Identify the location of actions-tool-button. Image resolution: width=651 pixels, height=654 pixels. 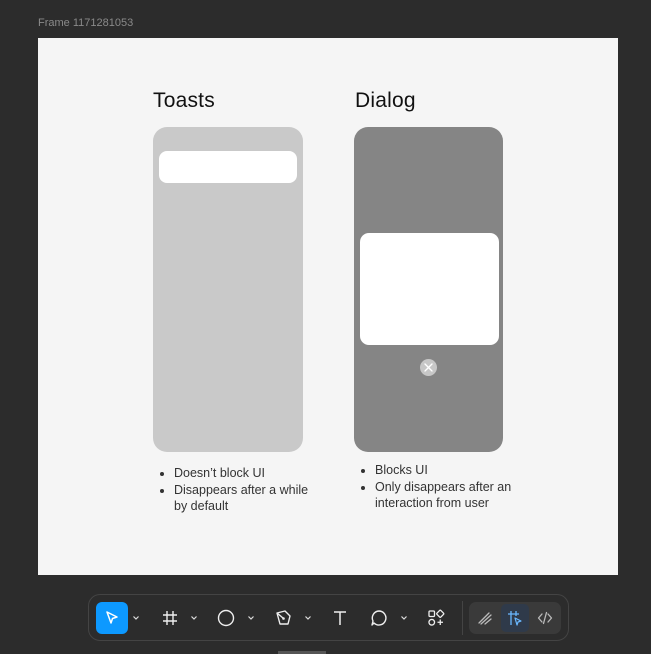
(436, 618).